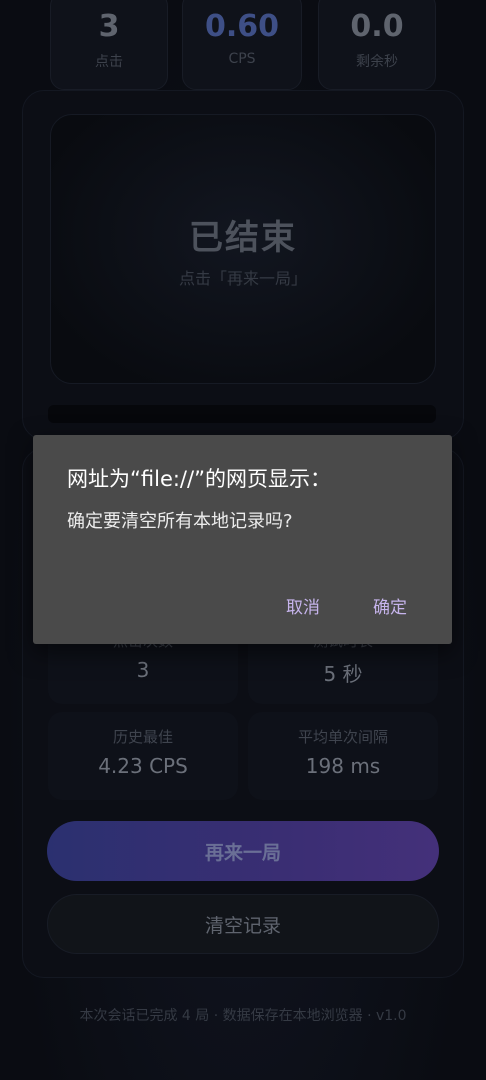 This screenshot has width=486, height=1080. I want to click on result-interval-label: 平均单次间隔, so click(342, 737).